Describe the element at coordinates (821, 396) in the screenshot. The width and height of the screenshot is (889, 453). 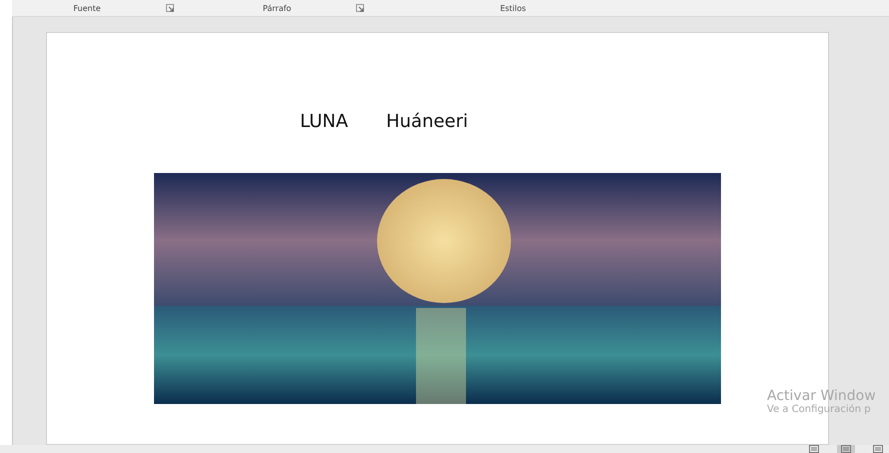
I see `activation-notice-title: Activar Window` at that location.